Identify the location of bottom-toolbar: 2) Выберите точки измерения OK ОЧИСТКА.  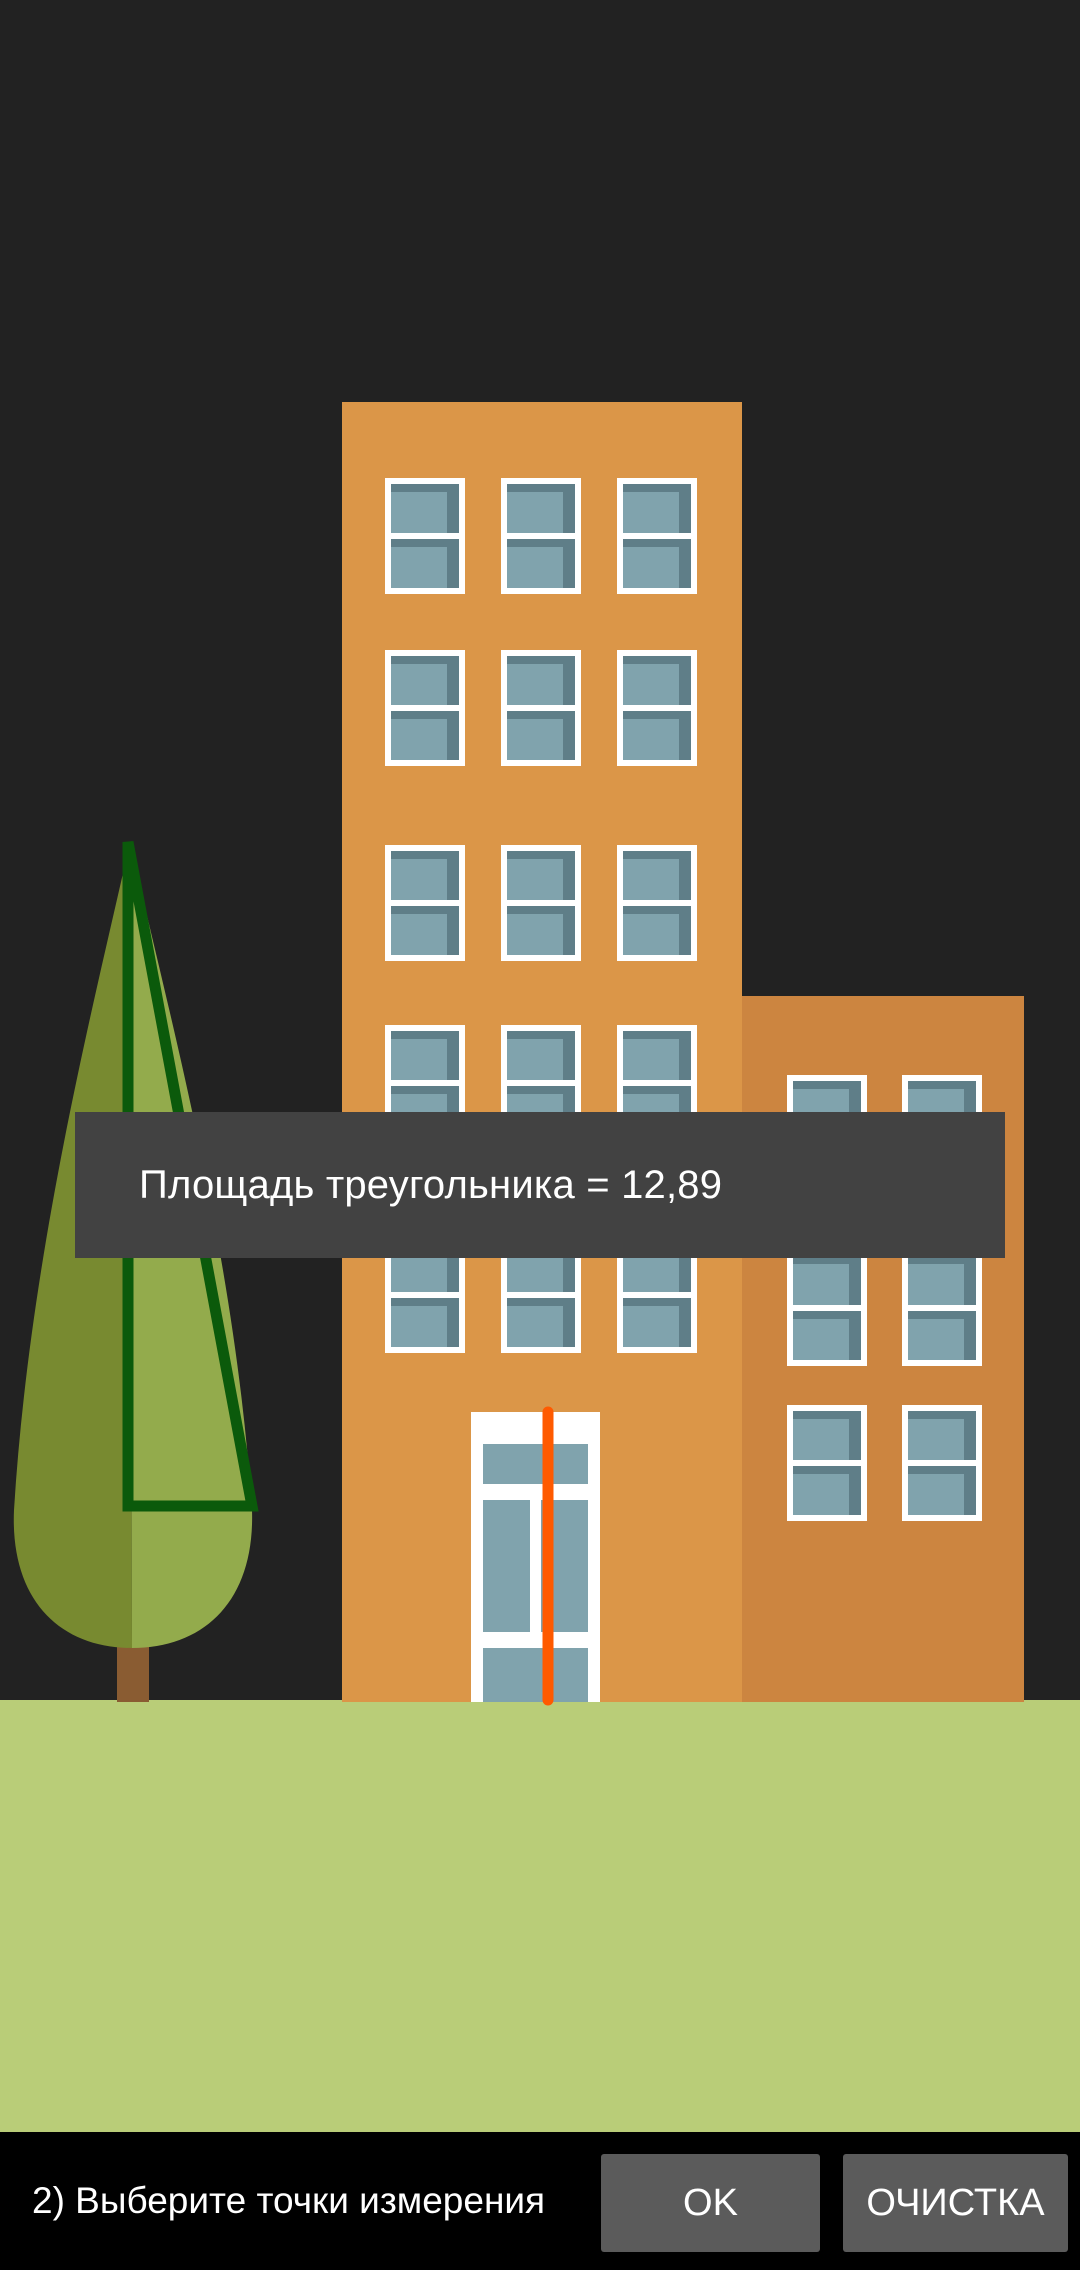
(540, 2201).